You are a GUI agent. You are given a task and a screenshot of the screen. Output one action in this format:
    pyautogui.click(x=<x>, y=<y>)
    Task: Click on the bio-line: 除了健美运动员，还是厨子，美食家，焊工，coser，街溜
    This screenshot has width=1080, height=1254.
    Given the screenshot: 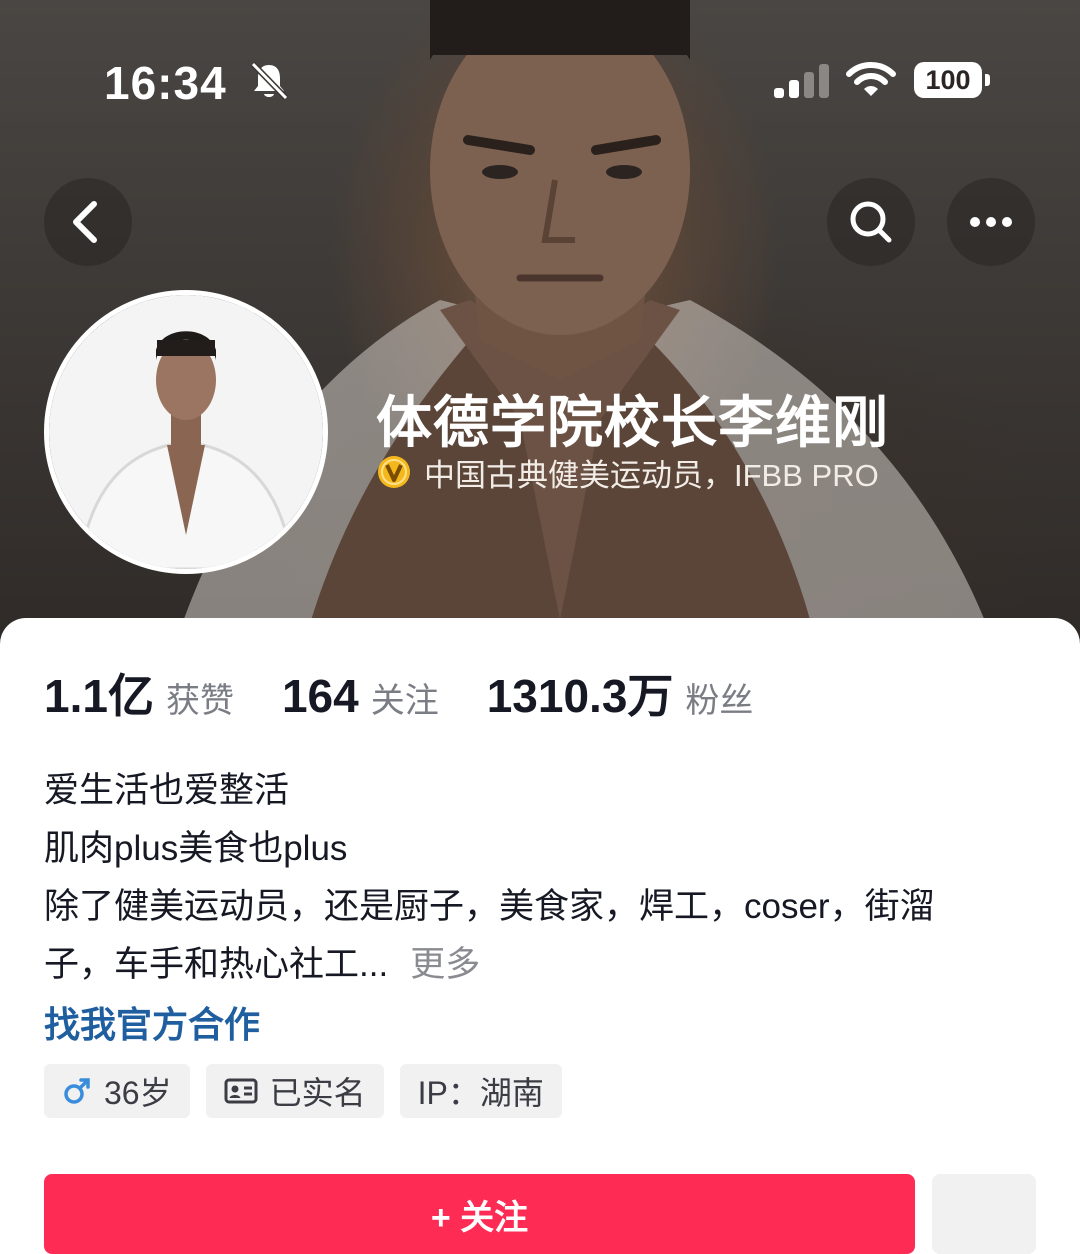 What is the action you would take?
    pyautogui.click(x=489, y=906)
    